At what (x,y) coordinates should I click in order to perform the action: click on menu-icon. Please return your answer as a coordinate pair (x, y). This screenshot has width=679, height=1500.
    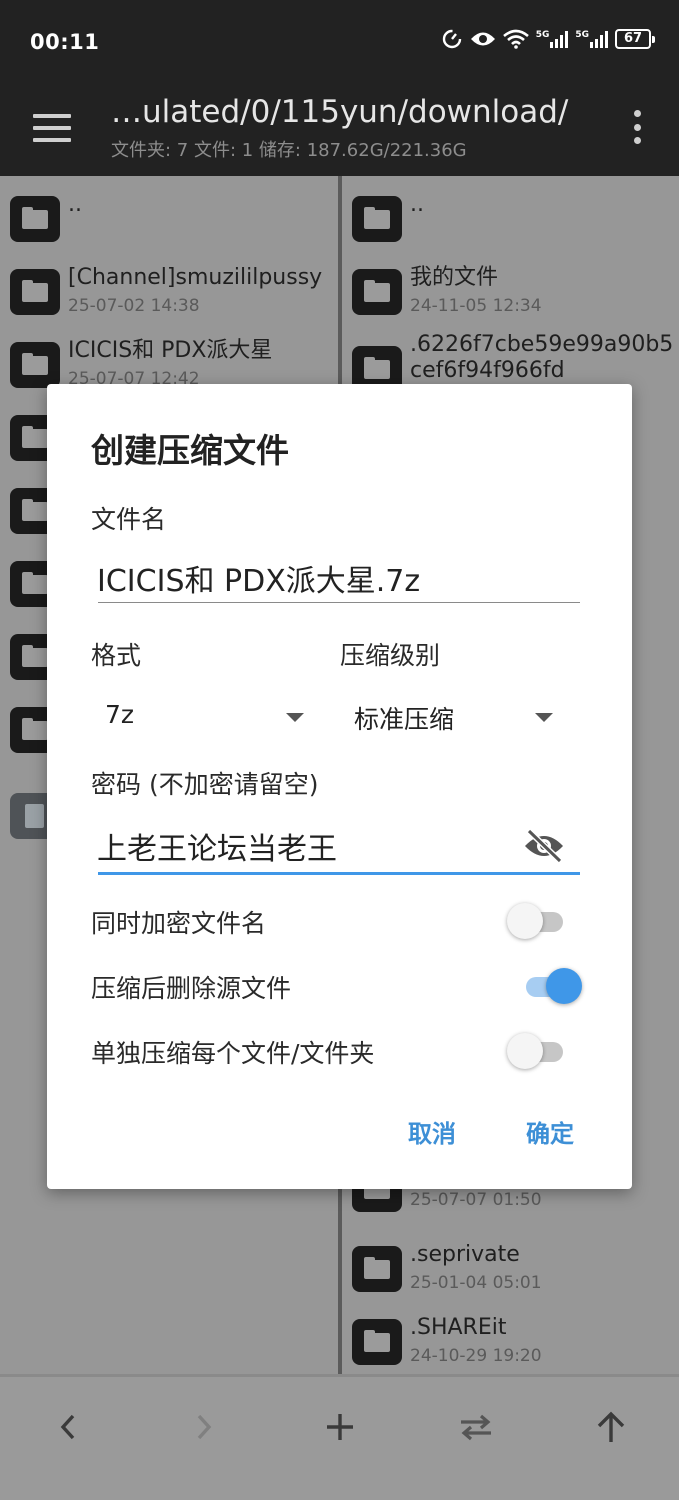
    Looking at the image, I should click on (52, 128).